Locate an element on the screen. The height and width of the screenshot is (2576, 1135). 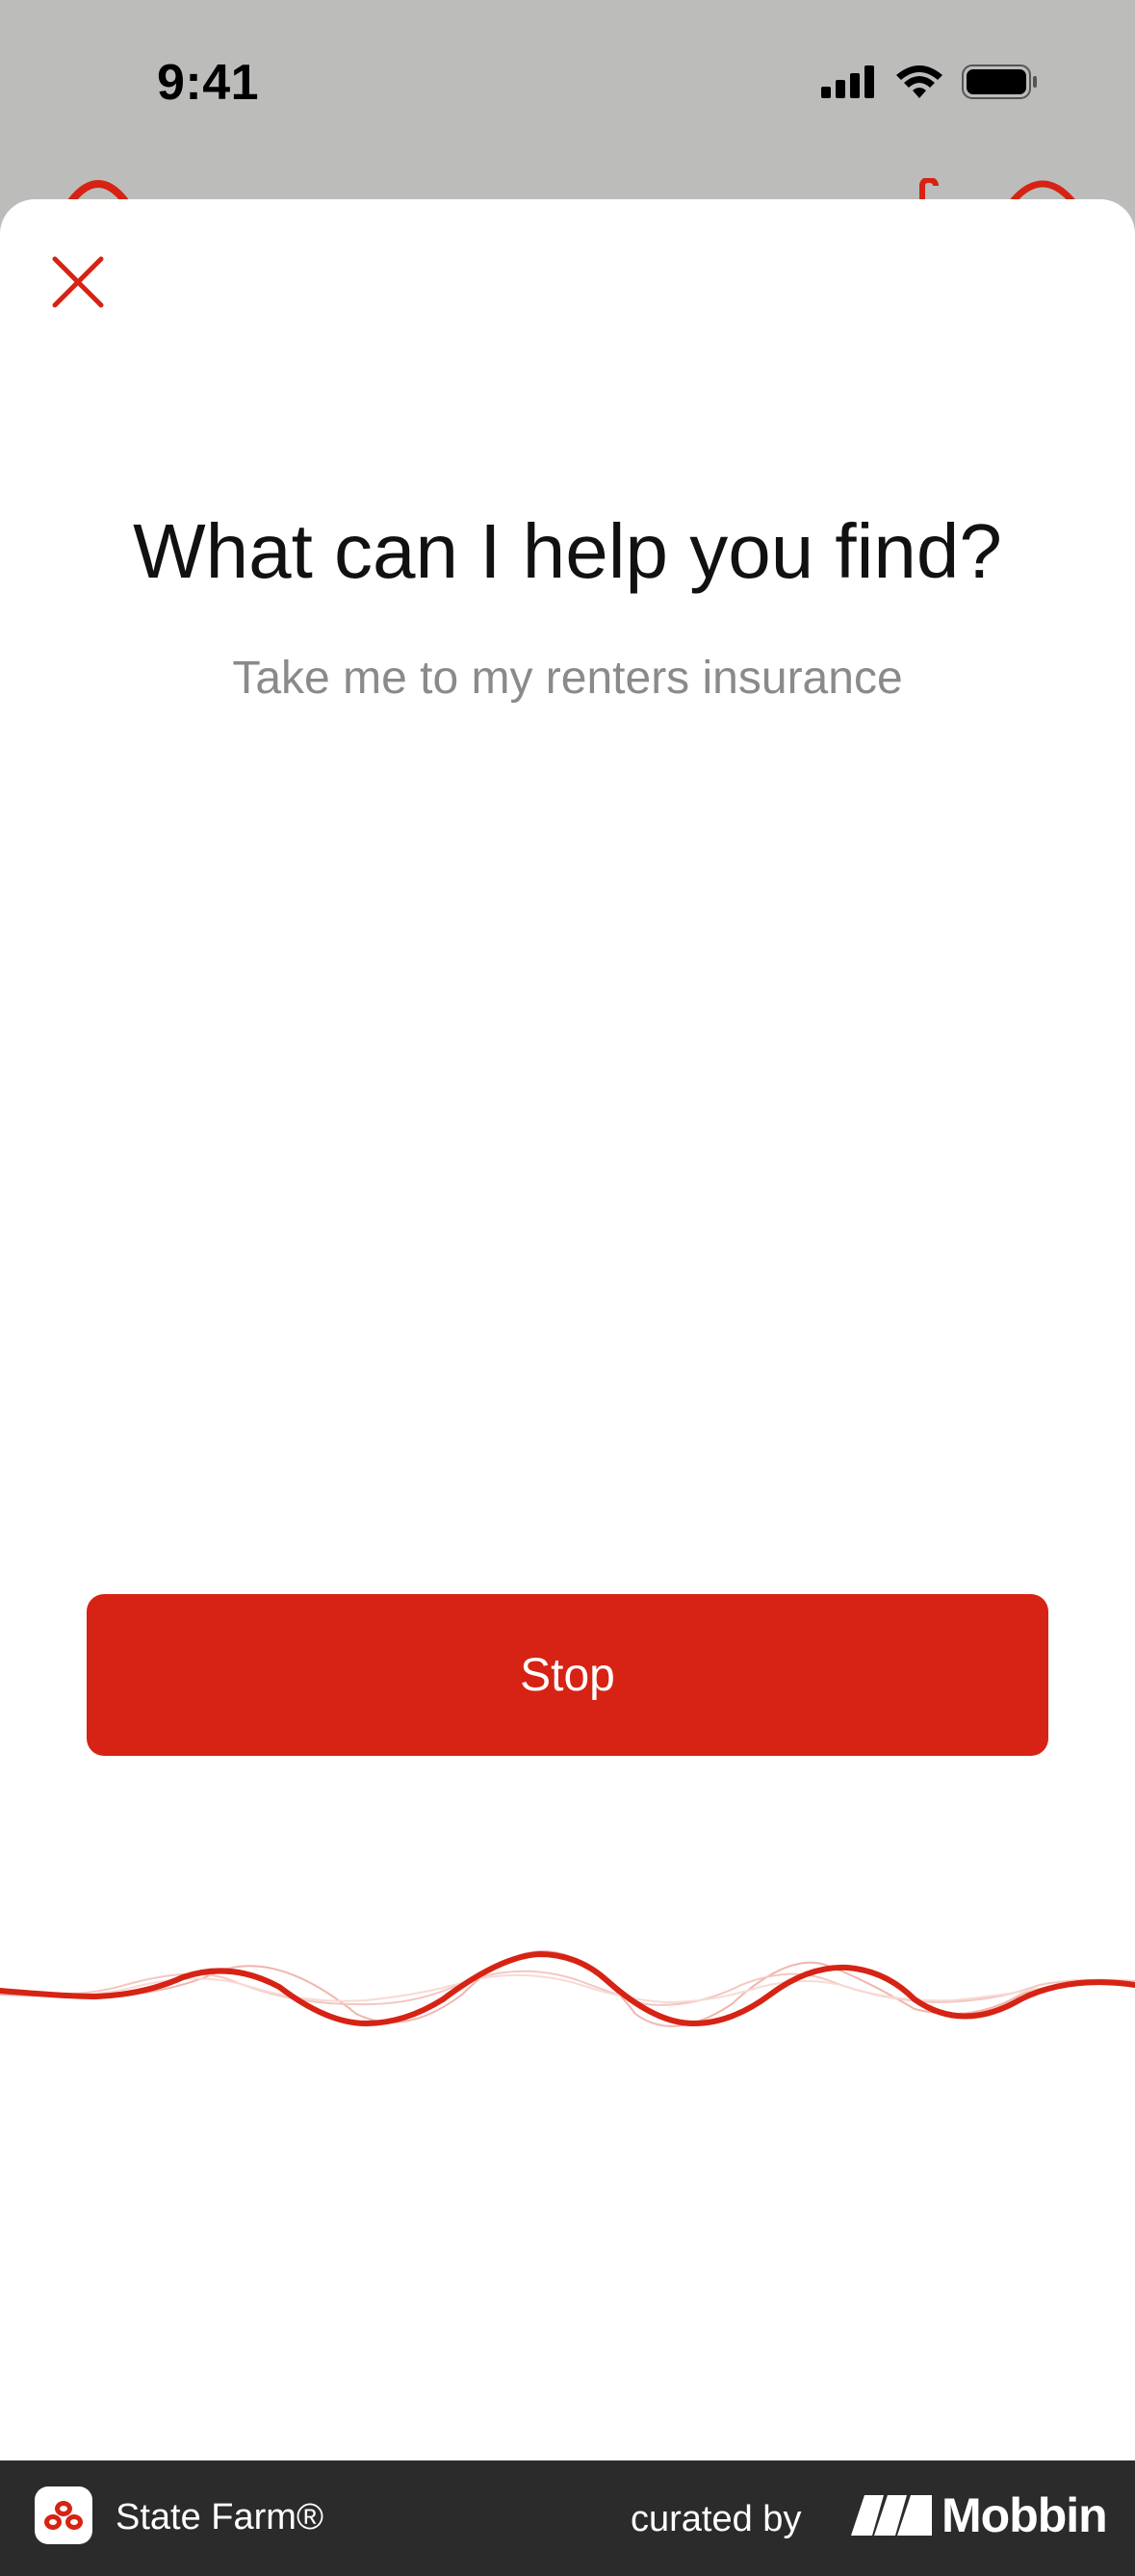
mobbin-wordmark: Mobbin is located at coordinates (1025, 2515).